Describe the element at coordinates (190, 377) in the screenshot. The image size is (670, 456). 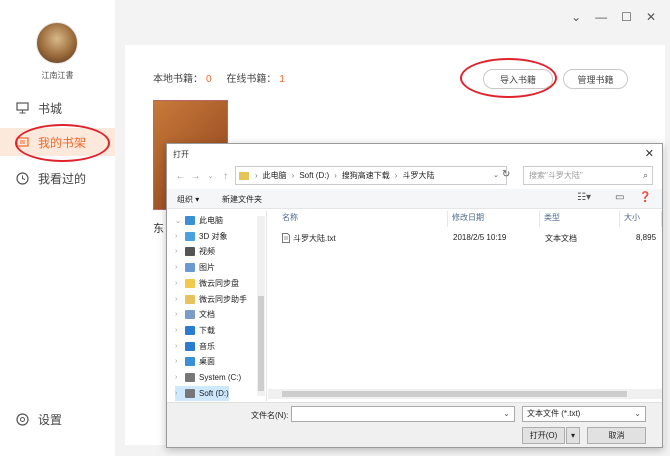
I see `drive-icon` at that location.